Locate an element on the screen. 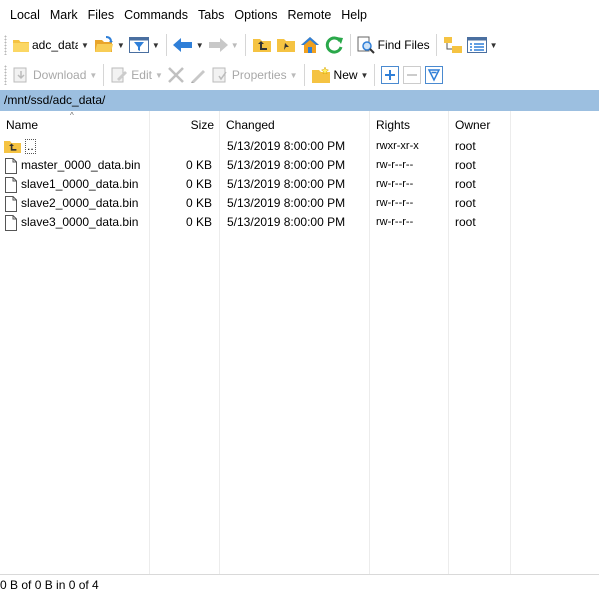 The image size is (599, 594). find-files-icon is located at coordinates (366, 45).